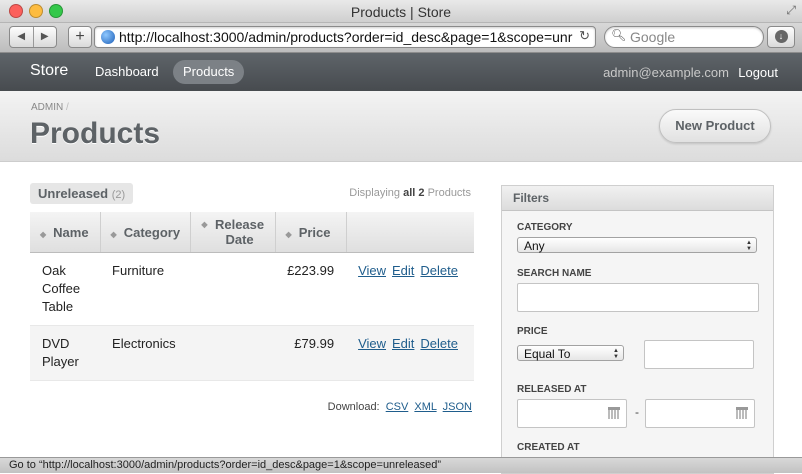 This screenshot has width=802, height=474. What do you see at coordinates (552, 389) in the screenshot?
I see `released-at-label: RELEASED AT` at bounding box center [552, 389].